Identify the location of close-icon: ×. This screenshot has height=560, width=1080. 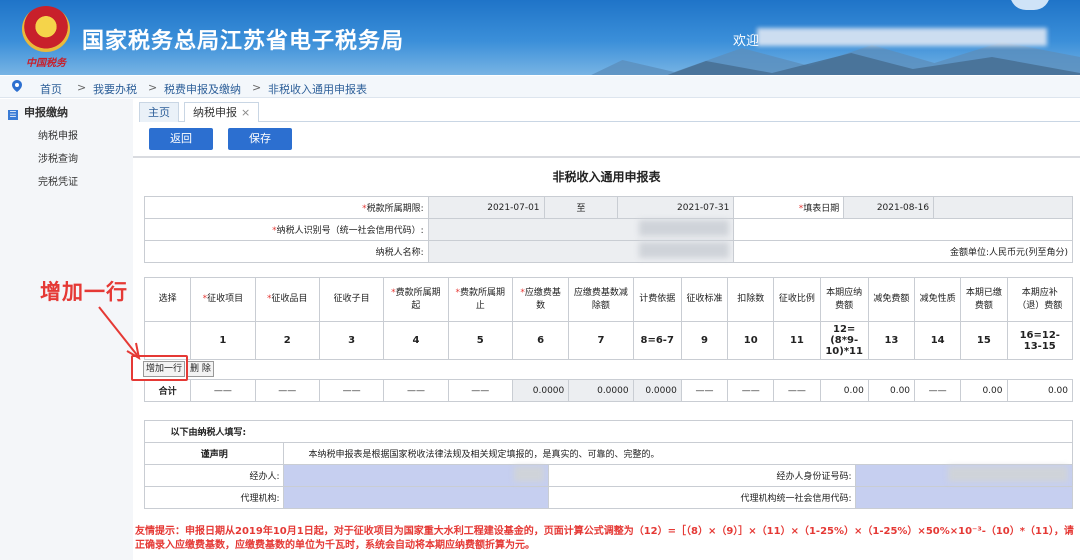
(245, 112).